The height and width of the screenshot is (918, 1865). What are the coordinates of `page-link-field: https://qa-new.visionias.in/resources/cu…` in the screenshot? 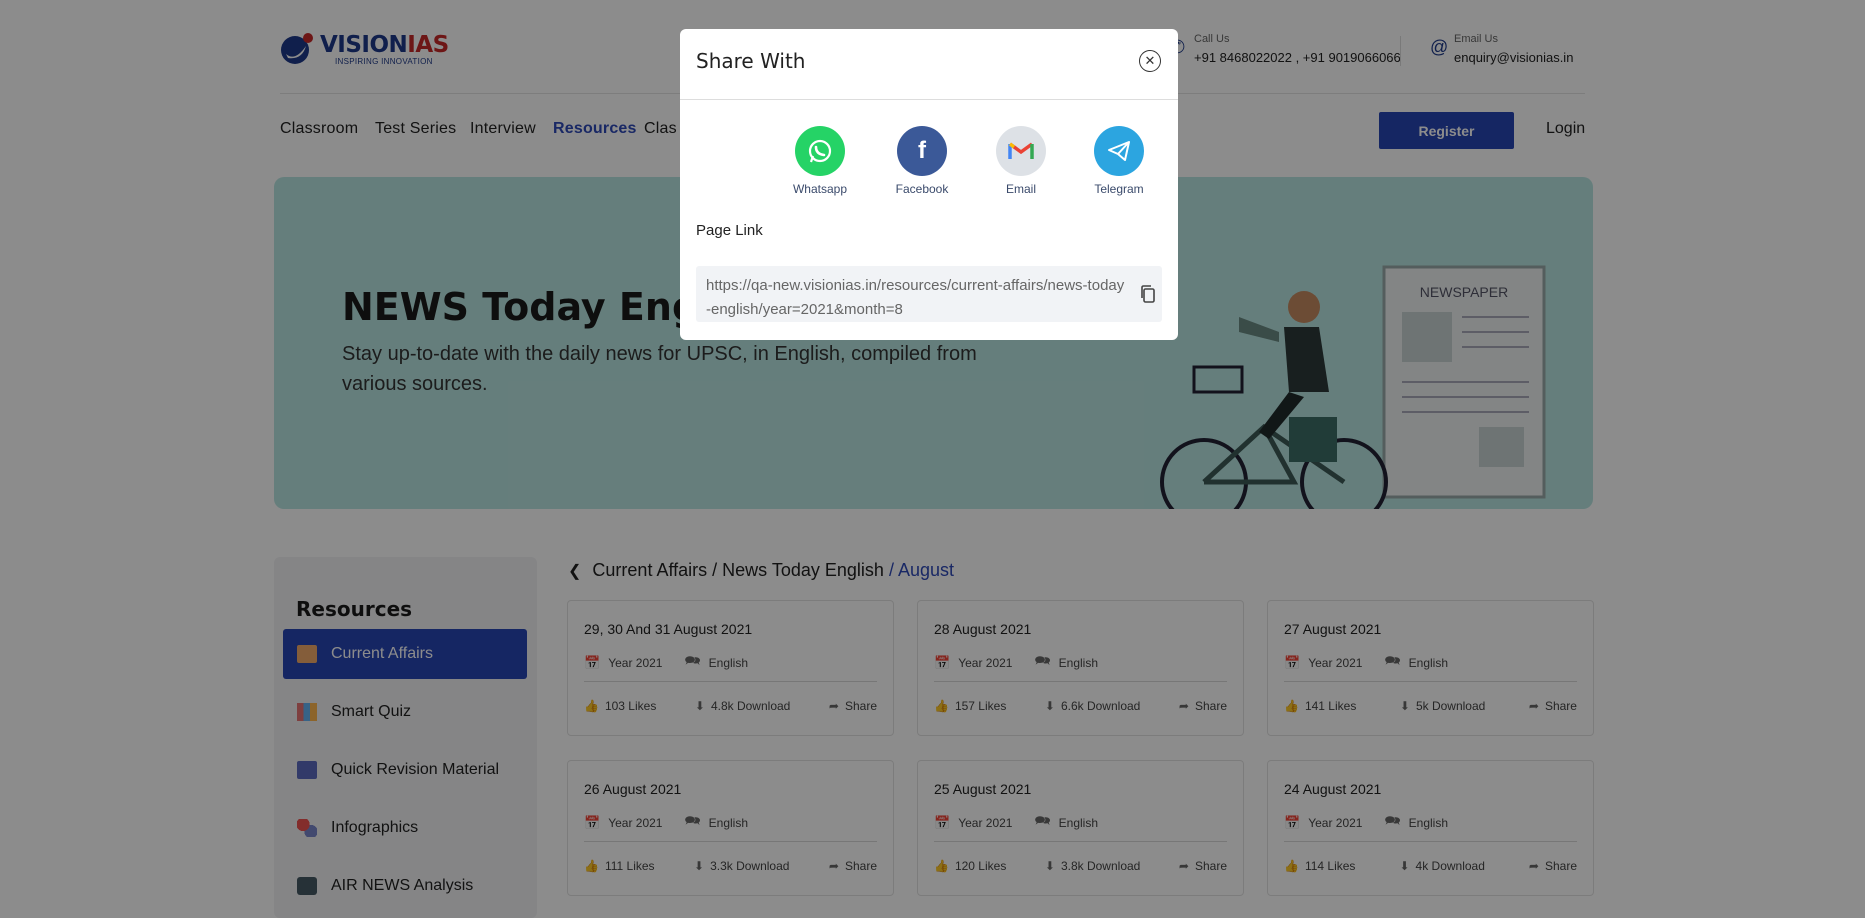 It's located at (929, 294).